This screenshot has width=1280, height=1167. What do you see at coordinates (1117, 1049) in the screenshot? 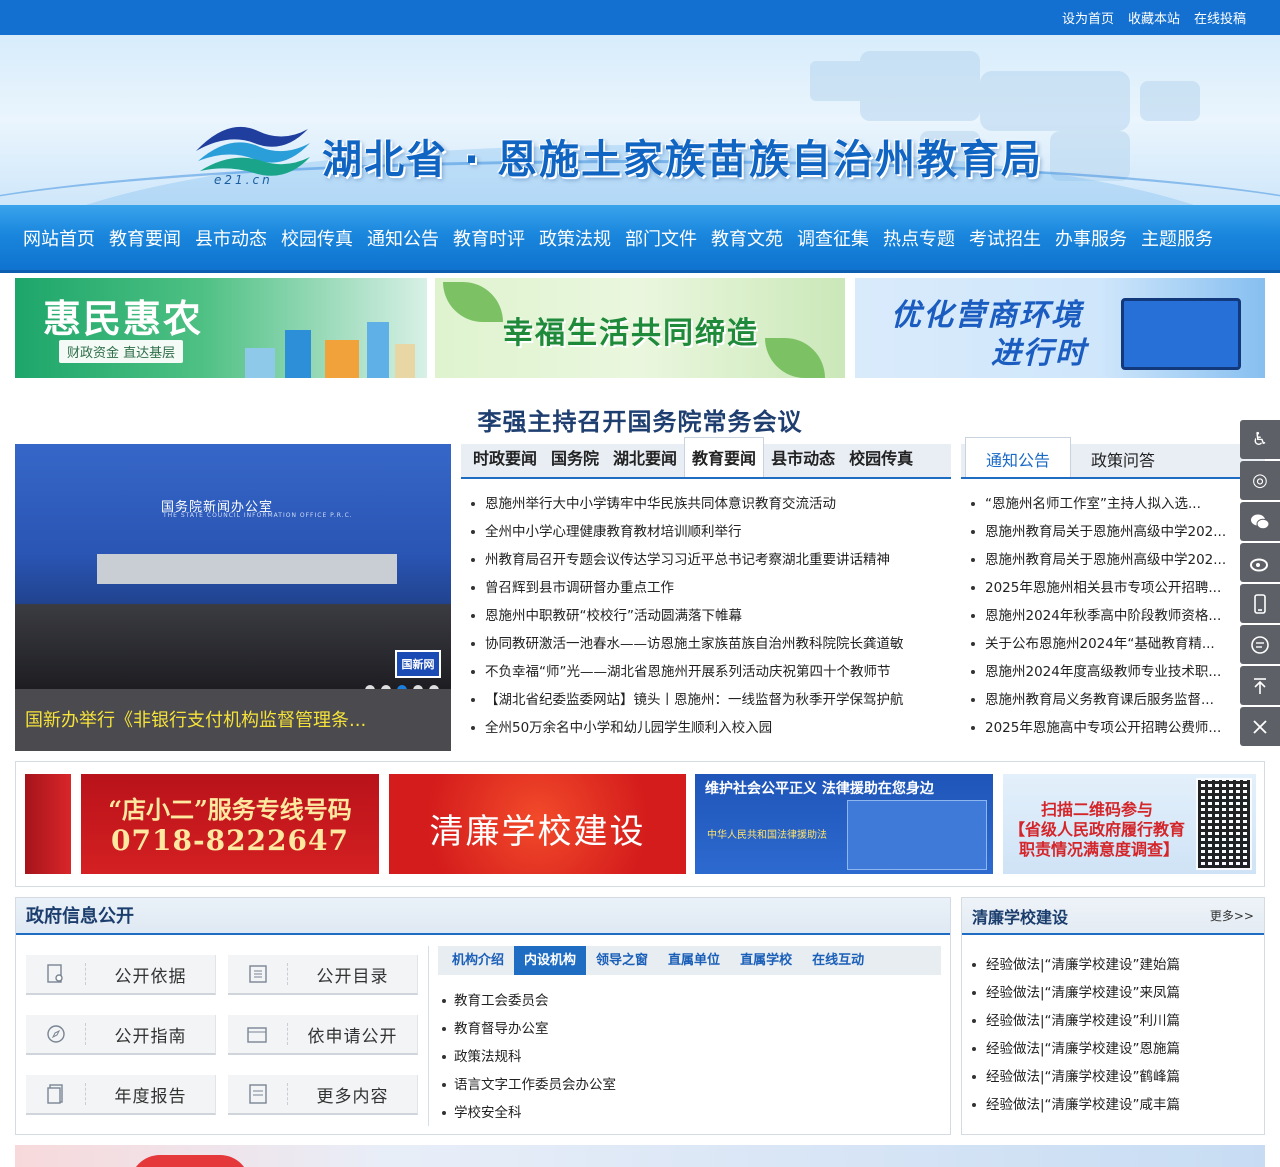
I see `clean-school-item: 经验做法|“清廉学校建设”恩施篇` at bounding box center [1117, 1049].